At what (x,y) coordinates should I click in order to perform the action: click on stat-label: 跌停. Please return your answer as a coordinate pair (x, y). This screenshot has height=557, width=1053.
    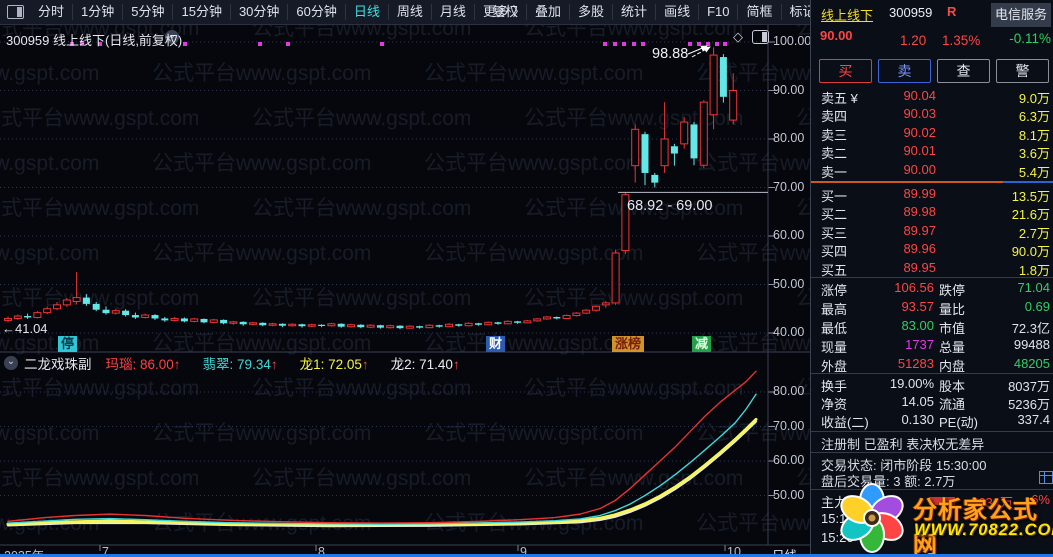
    Looking at the image, I should click on (952, 290).